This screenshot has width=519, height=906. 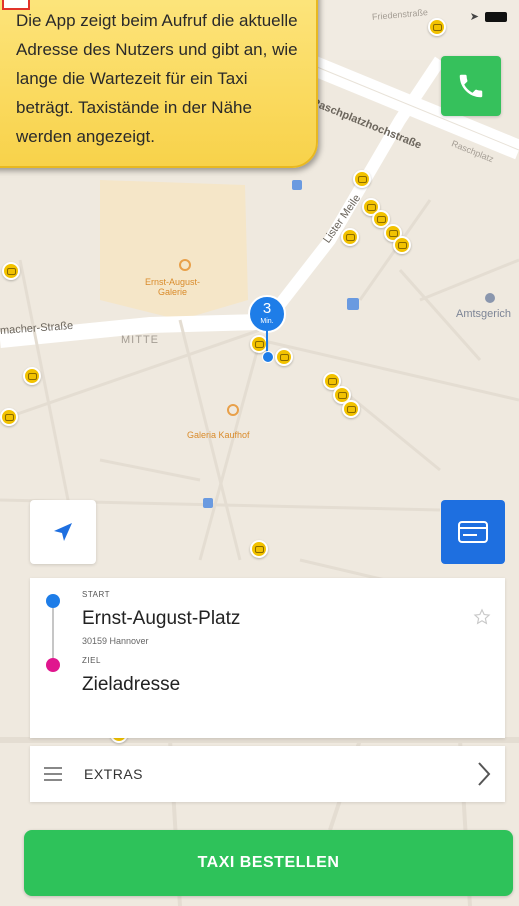 What do you see at coordinates (267, 342) in the screenshot?
I see `pin-stem` at bounding box center [267, 342].